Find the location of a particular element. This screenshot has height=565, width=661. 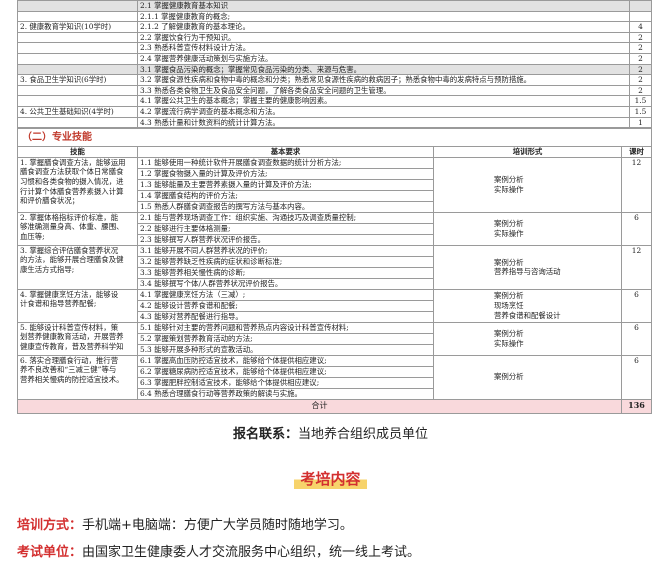

skill-line: 习惯和各类食物的摄入情况，进 is located at coordinates (72, 181).